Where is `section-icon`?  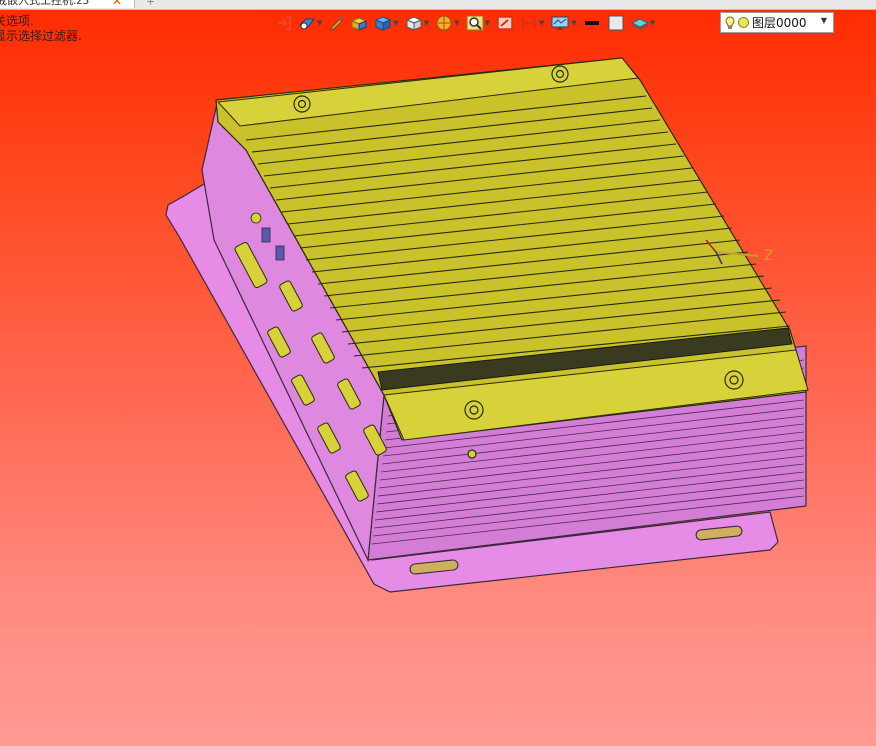
section-icon is located at coordinates (505, 23).